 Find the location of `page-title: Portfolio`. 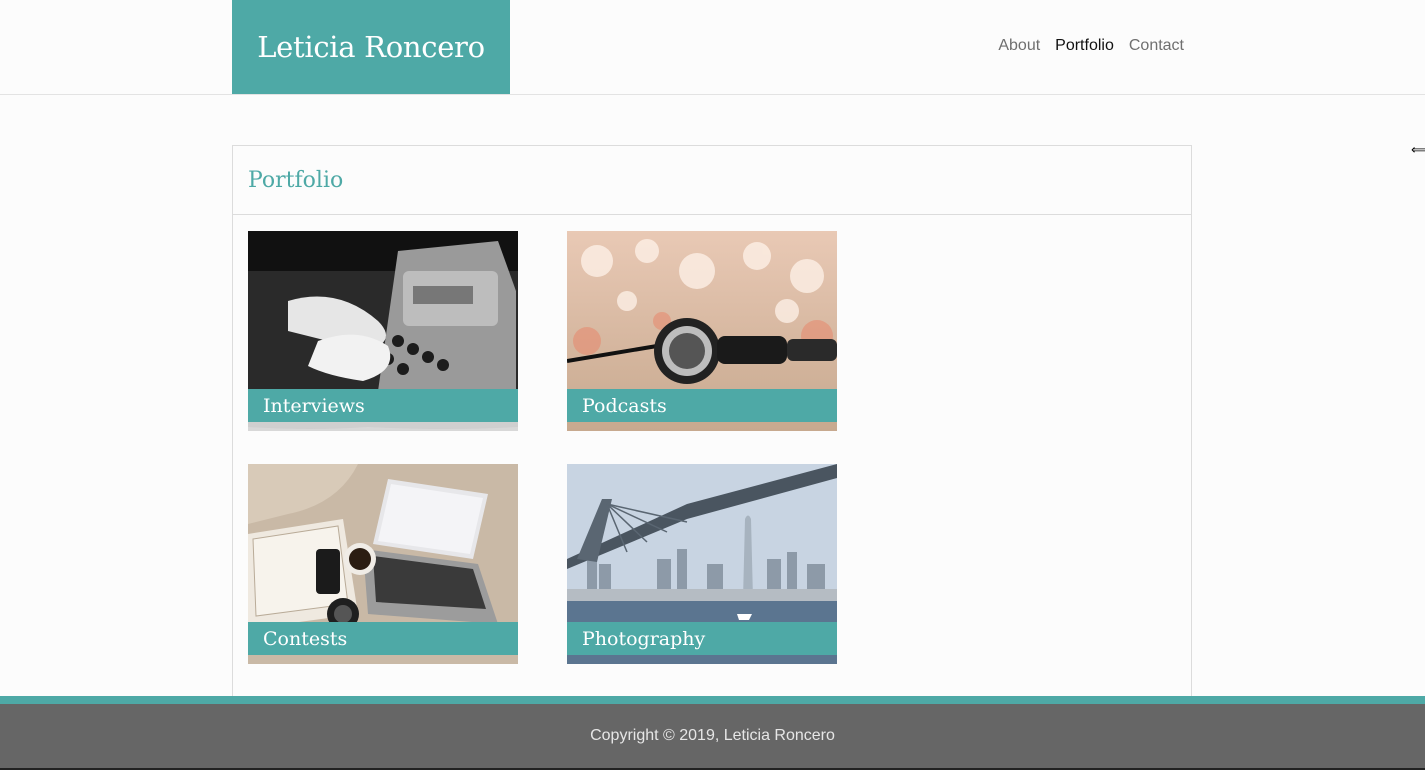

page-title: Portfolio is located at coordinates (296, 180).